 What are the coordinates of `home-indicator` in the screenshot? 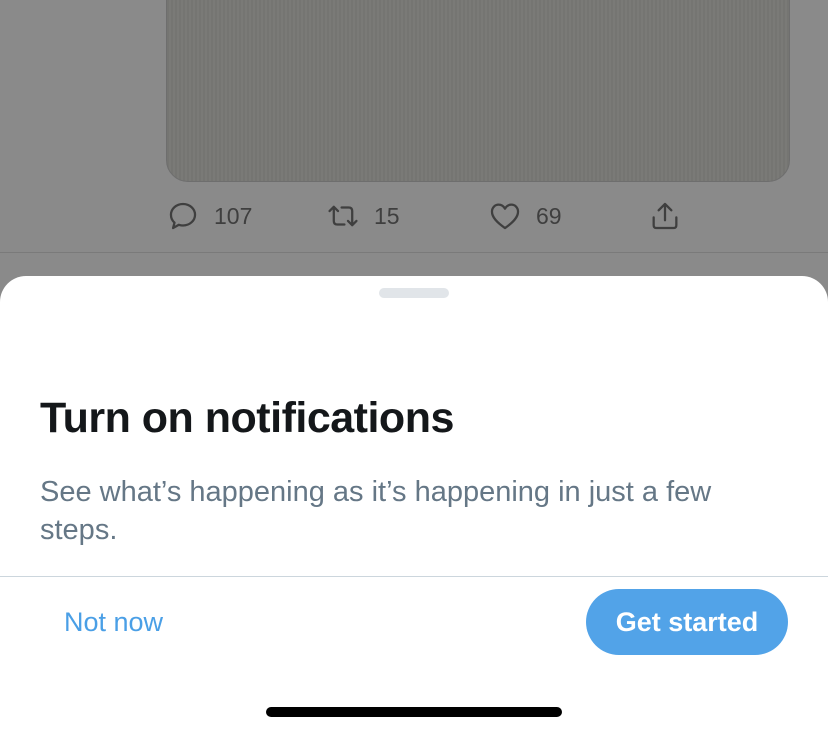 It's located at (414, 712).